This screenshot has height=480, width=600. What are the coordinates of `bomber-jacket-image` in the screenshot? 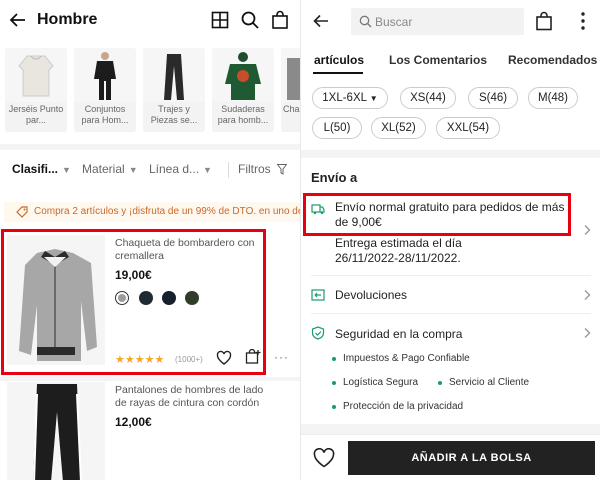 It's located at (56, 300).